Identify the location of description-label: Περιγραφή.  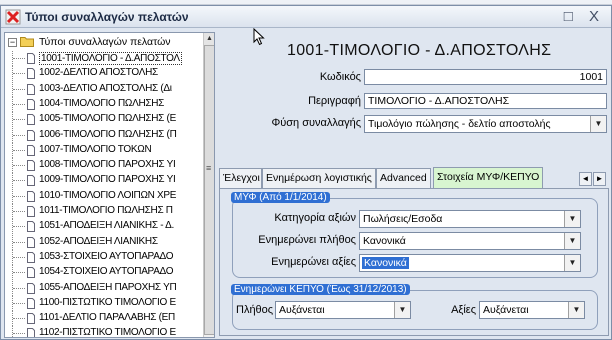
(334, 101).